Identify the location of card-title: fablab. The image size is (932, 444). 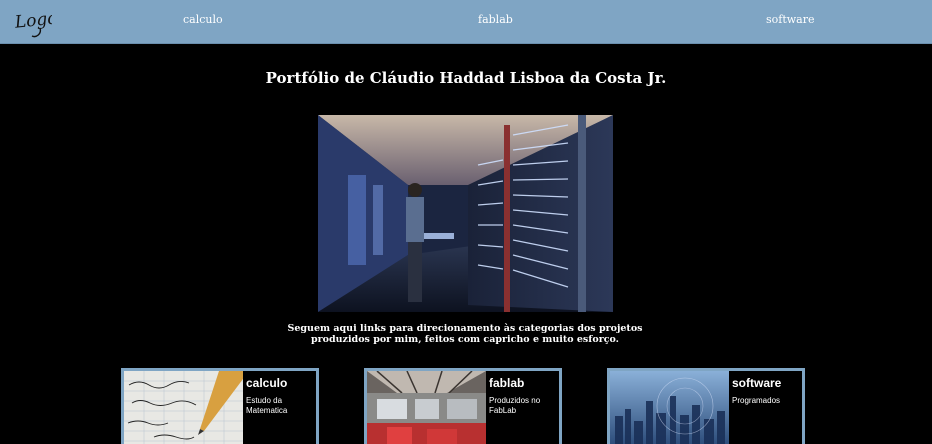
(507, 383).